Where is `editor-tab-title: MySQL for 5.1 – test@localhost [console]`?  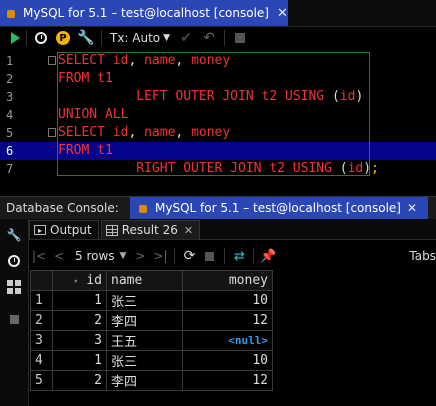 editor-tab-title: MySQL for 5.1 – test@localhost [console] is located at coordinates (146, 13).